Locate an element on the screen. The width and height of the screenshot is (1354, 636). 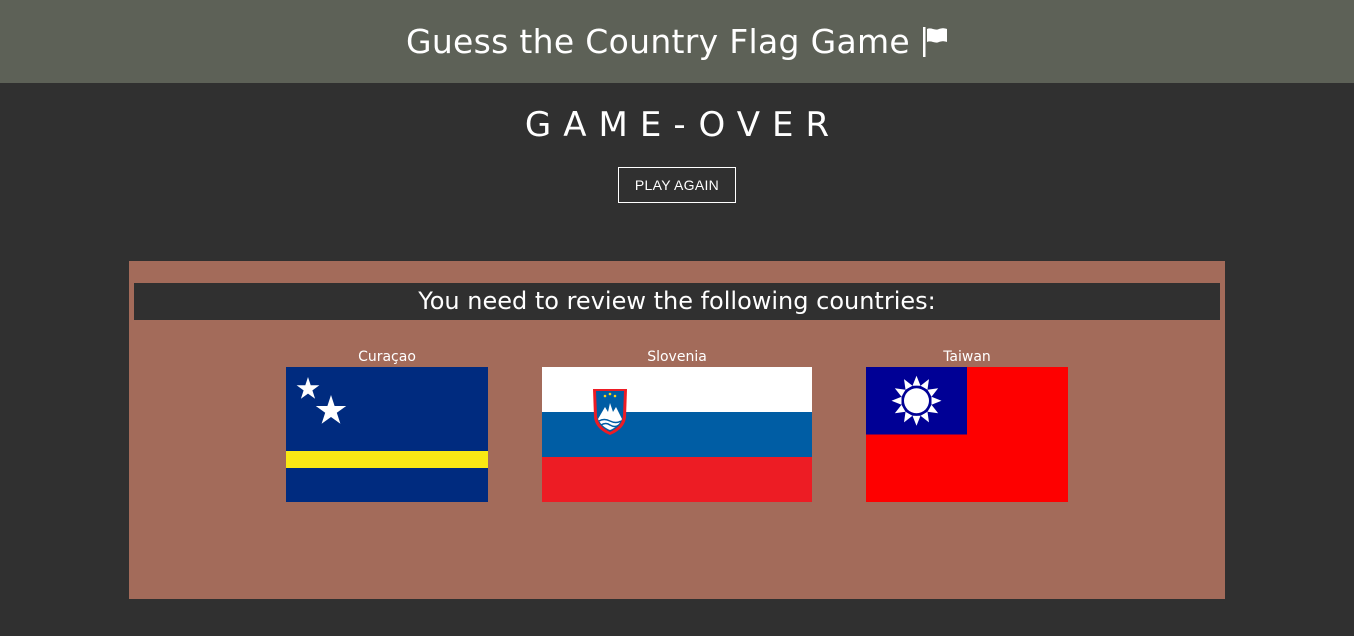
review-card-taiwan: Taiwan is located at coordinates (967, 424).